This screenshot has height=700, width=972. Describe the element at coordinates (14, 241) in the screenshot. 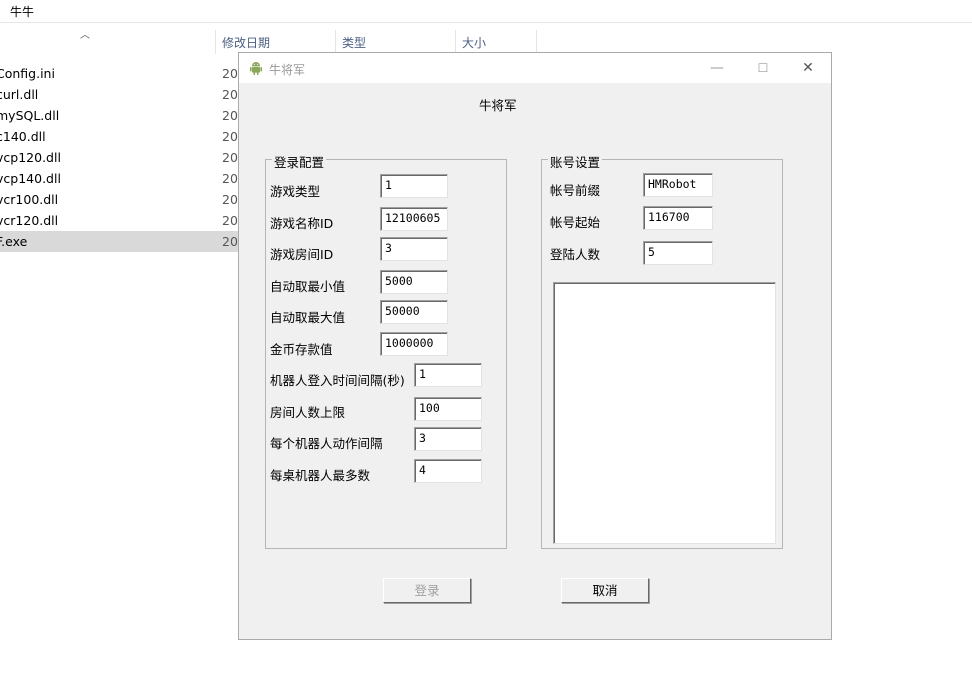

I see `file-name: F.exe` at that location.